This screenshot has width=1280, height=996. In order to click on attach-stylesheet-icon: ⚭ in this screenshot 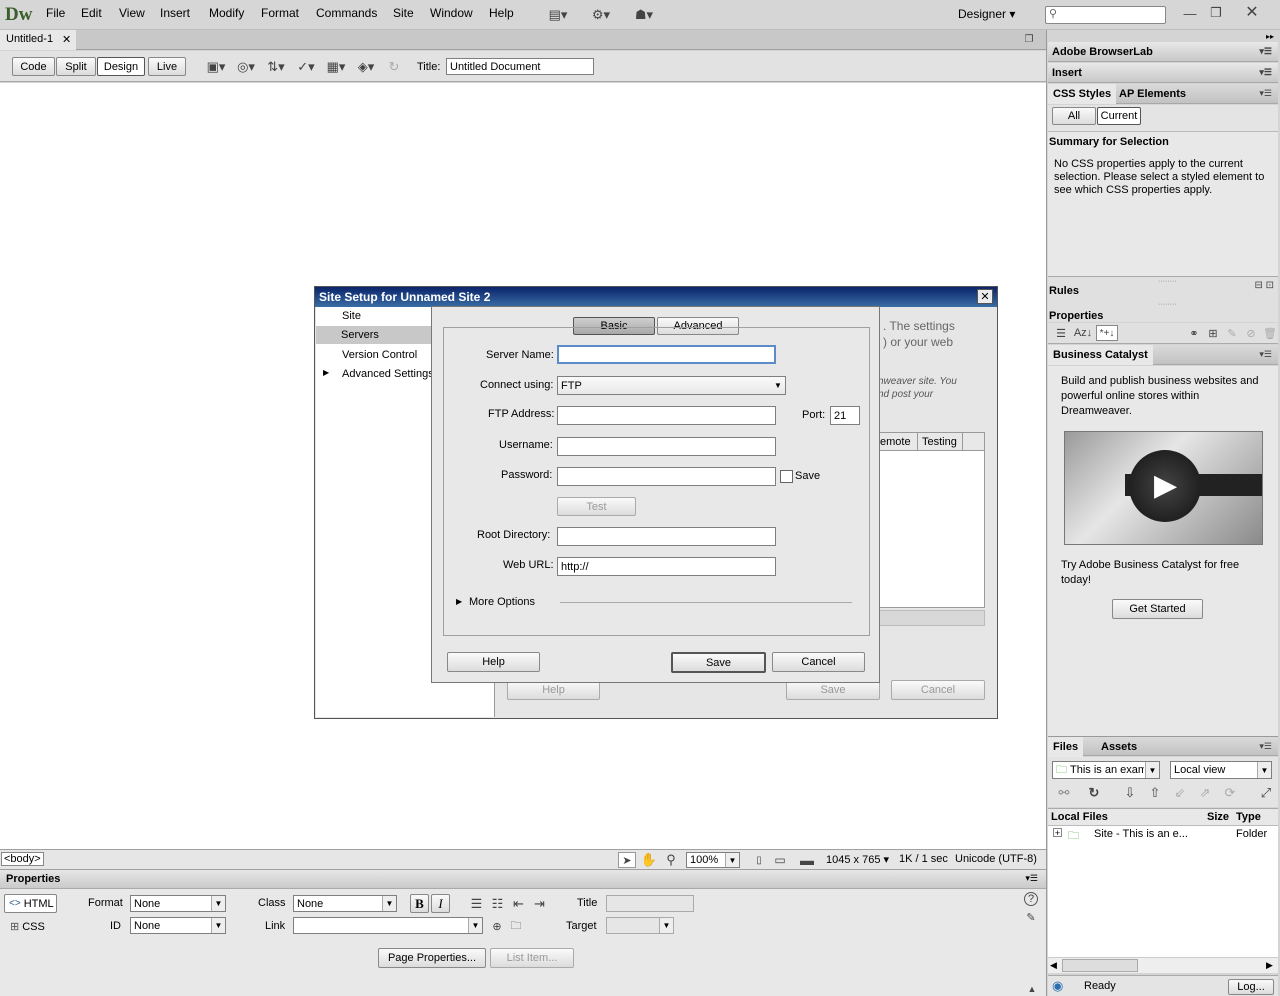, I will do `click(1194, 333)`.